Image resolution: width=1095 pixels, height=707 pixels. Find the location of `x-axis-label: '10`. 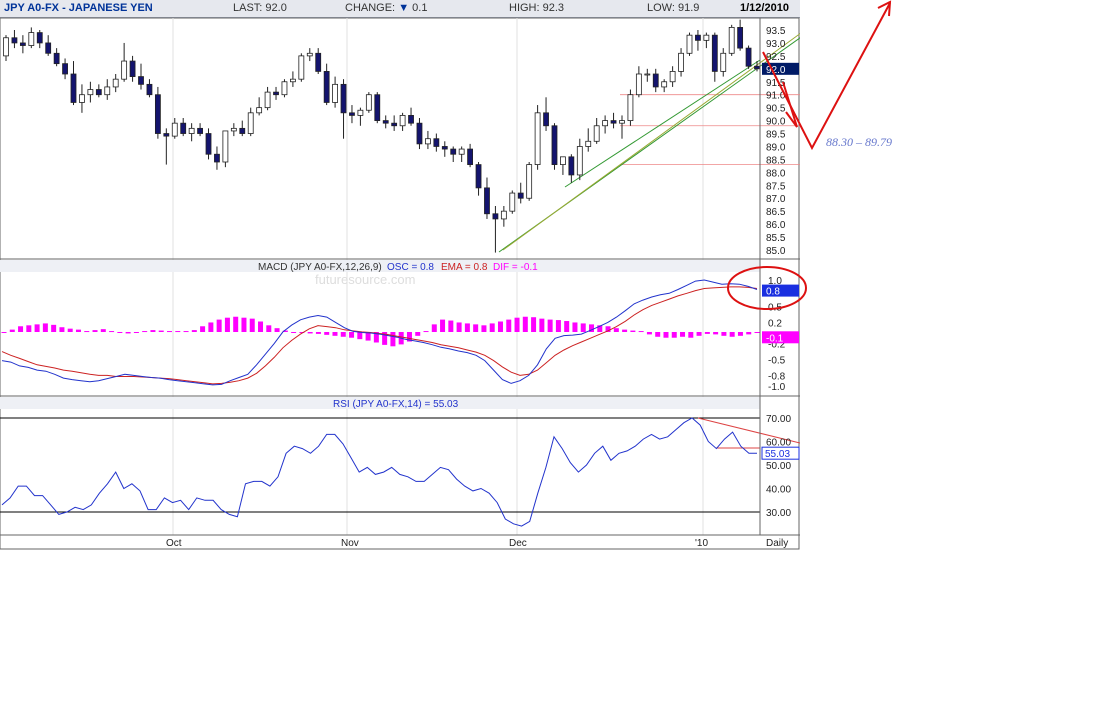

x-axis-label: '10 is located at coordinates (701, 543).